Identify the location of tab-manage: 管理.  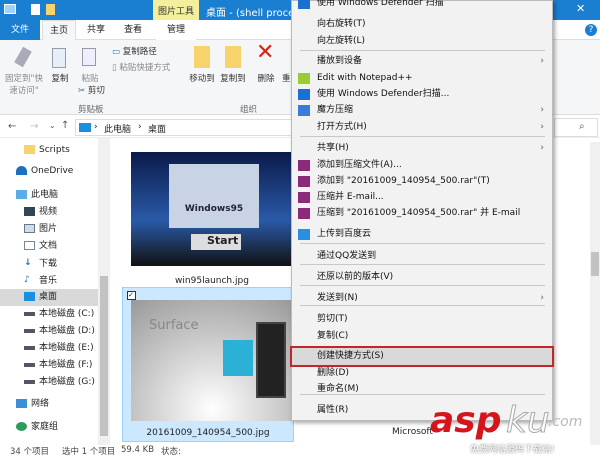
(176, 30).